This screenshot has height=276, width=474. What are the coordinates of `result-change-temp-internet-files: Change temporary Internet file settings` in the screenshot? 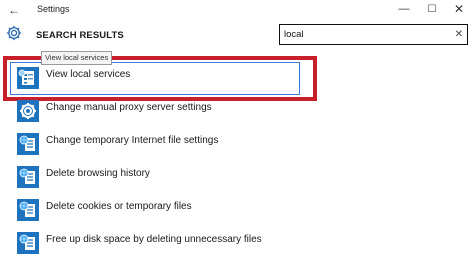 It's located at (166, 144).